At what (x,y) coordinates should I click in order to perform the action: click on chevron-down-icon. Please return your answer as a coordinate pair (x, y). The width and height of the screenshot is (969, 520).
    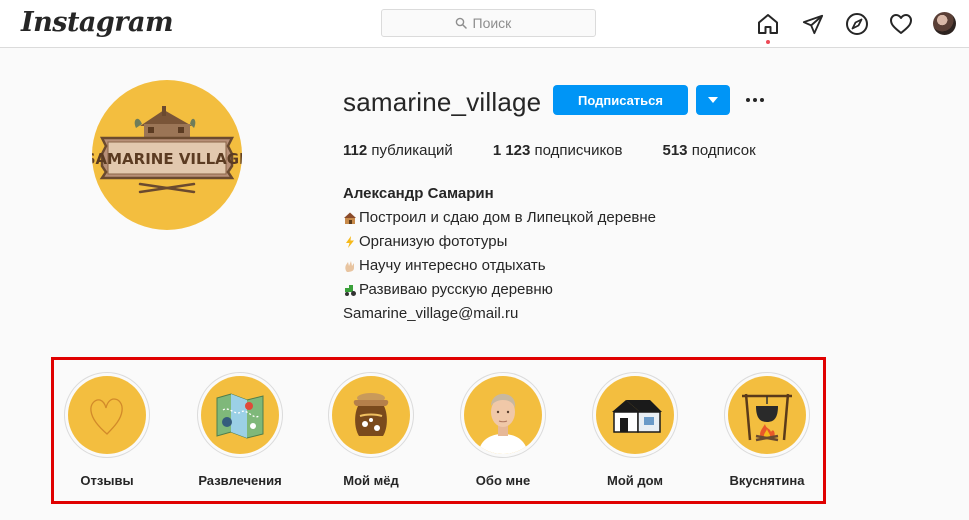
    Looking at the image, I should click on (713, 100).